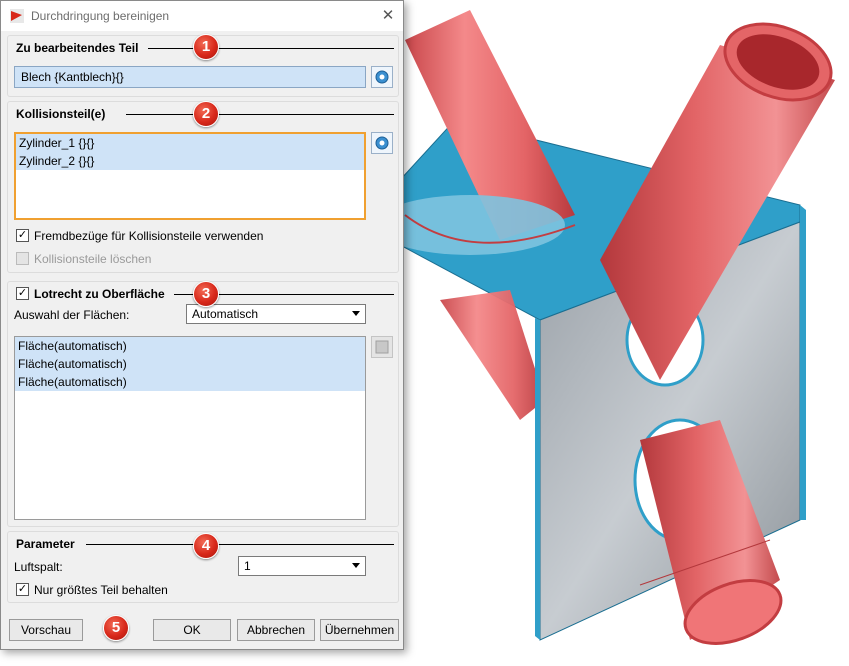  What do you see at coordinates (192, 630) in the screenshot?
I see `ok-button: OK` at bounding box center [192, 630].